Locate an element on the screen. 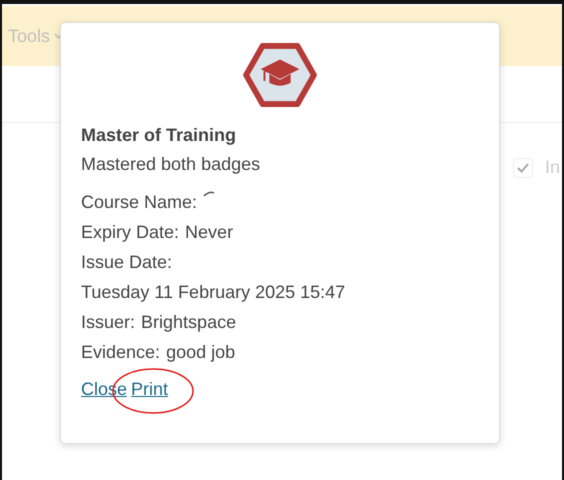 This screenshot has height=480, width=564. field-label: Evidence: is located at coordinates (120, 352).